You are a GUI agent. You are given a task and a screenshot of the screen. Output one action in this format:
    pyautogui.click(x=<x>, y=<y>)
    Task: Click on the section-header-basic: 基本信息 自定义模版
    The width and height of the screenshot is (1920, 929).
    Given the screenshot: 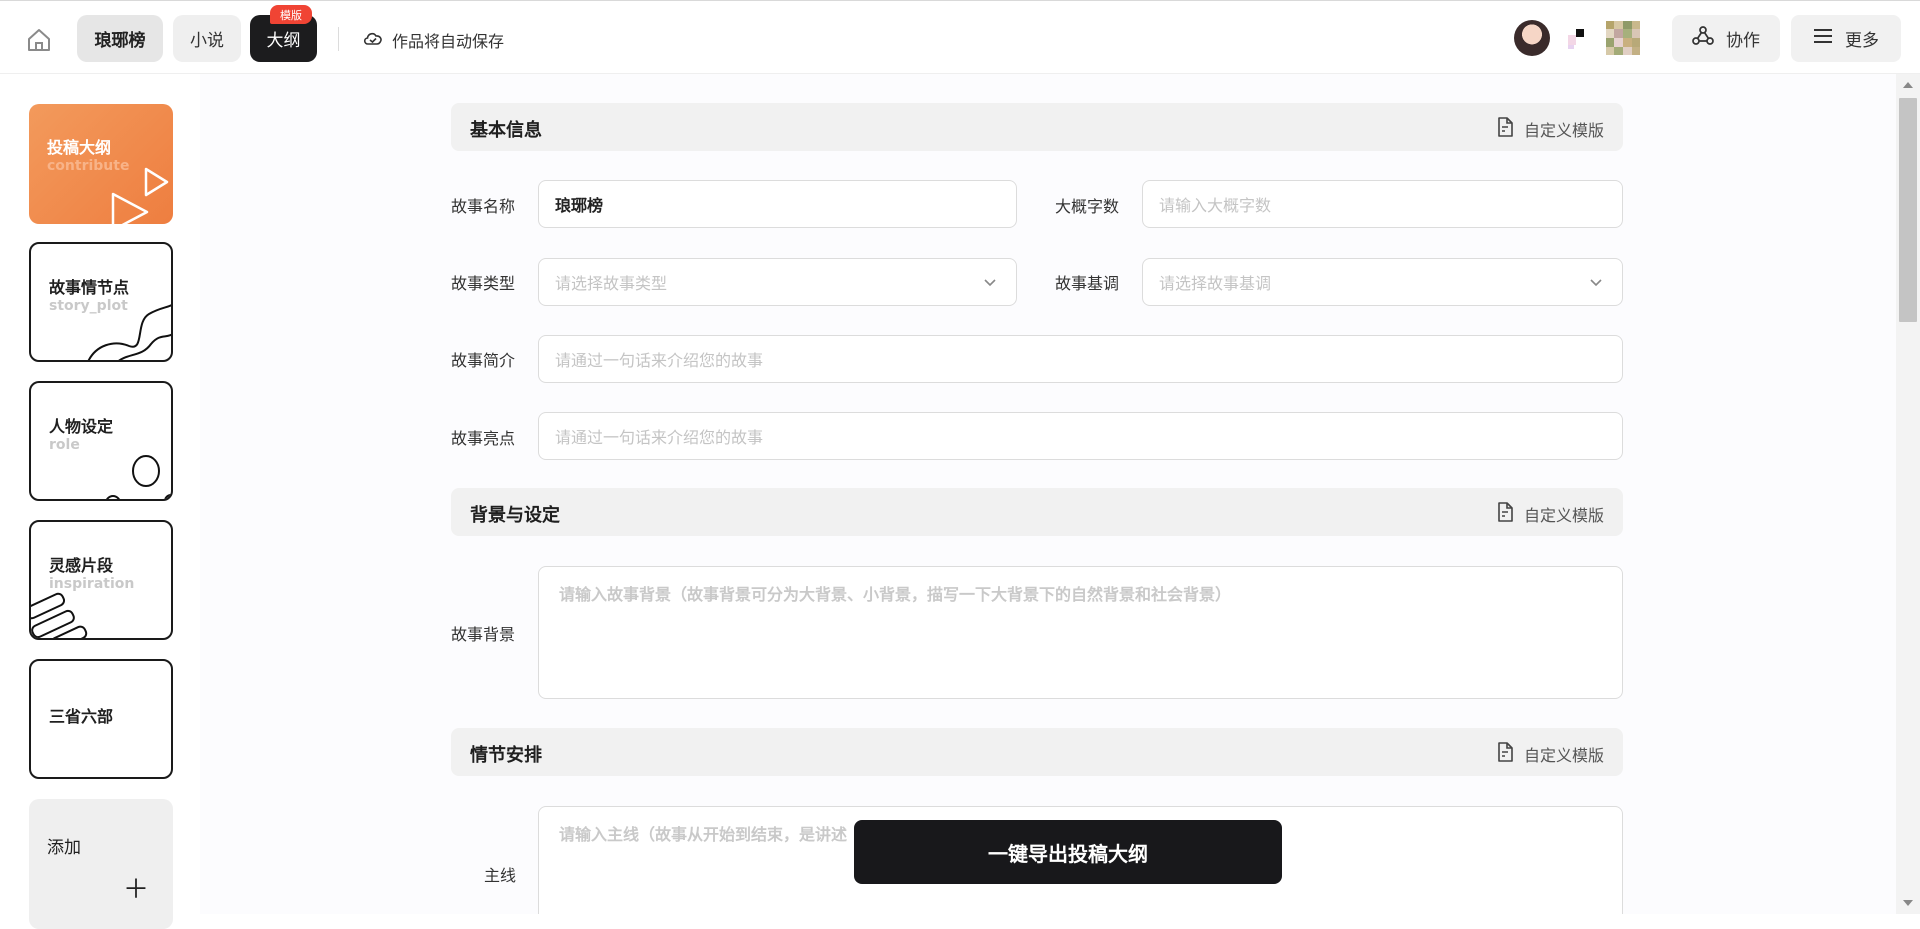 What is the action you would take?
    pyautogui.click(x=1037, y=127)
    